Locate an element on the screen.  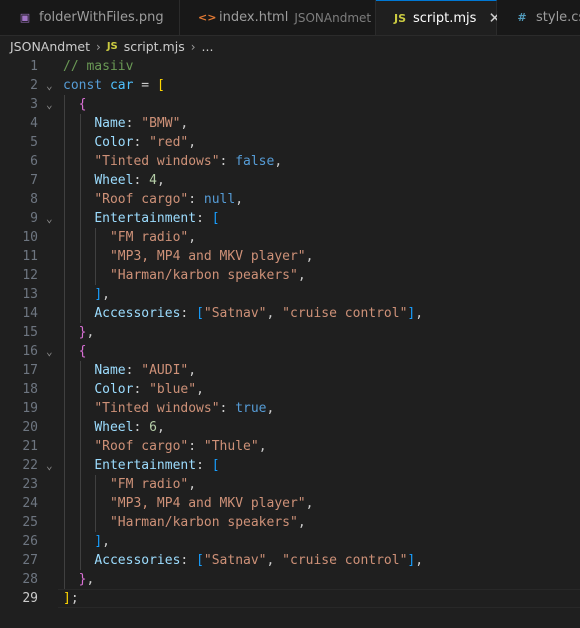
breadcrumb-folder: JSONAndmet is located at coordinates (50, 46).